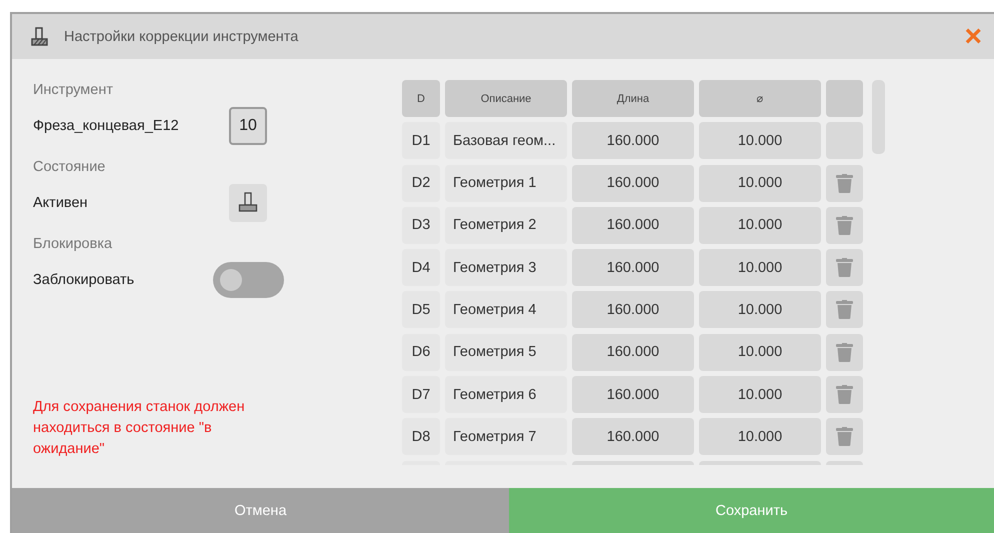 The image size is (994, 533). Describe the element at coordinates (106, 126) in the screenshot. I see `tool-name: Фреза_концевая_E12` at that location.